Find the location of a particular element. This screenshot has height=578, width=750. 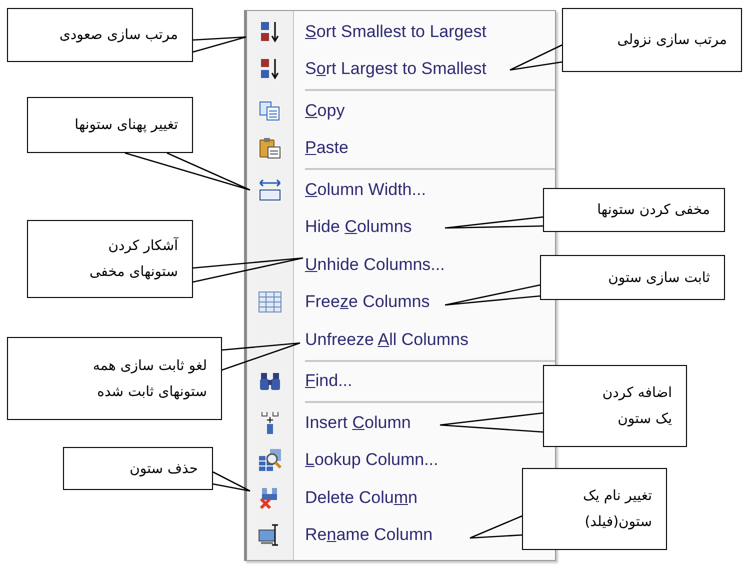

callout-text: حذف ستون is located at coordinates (164, 468).